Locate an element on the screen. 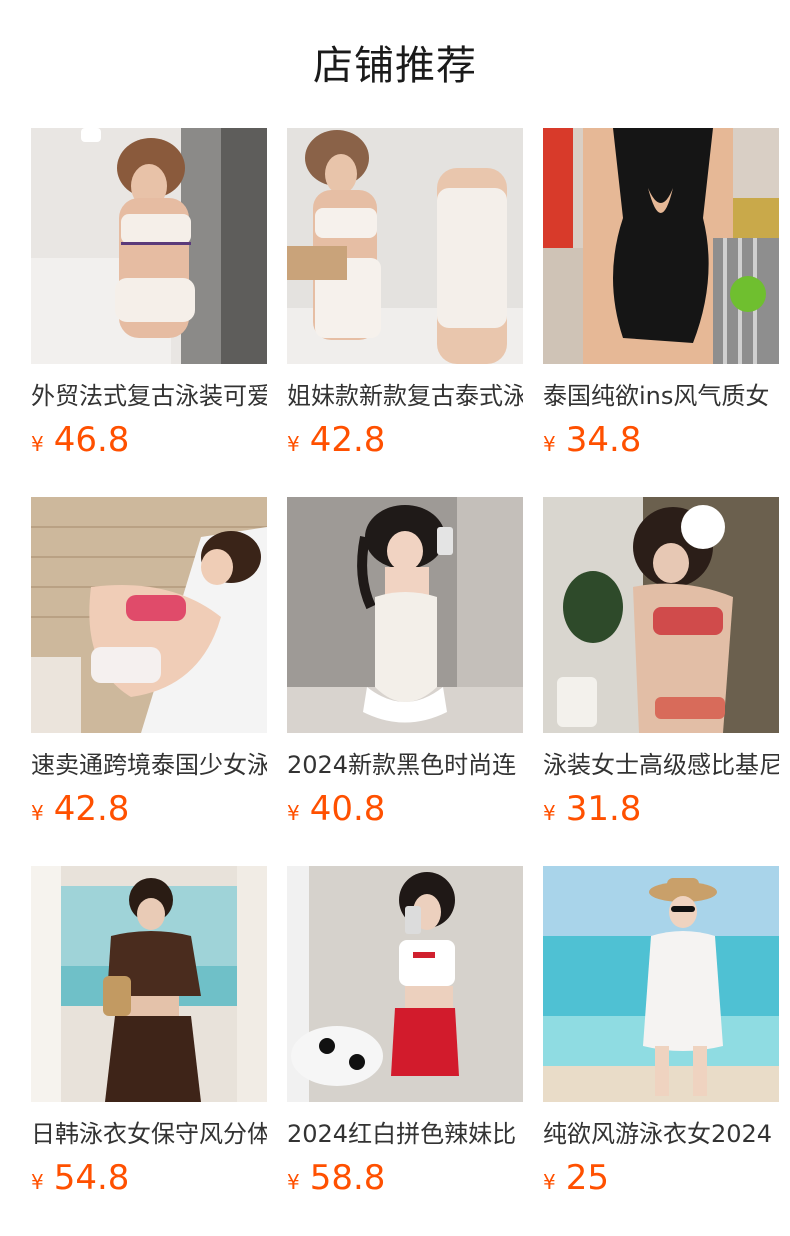  product-title: 纯欲风游泳衣女2024 is located at coordinates (661, 1134).